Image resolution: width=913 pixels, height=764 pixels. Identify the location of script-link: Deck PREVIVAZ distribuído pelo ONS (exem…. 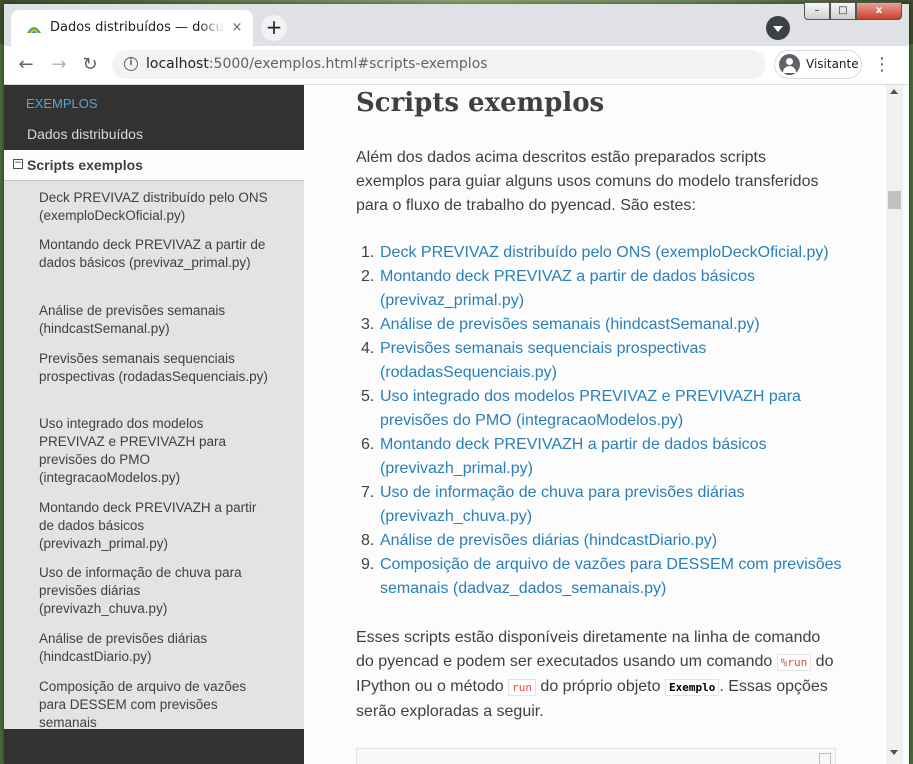
(604, 252).